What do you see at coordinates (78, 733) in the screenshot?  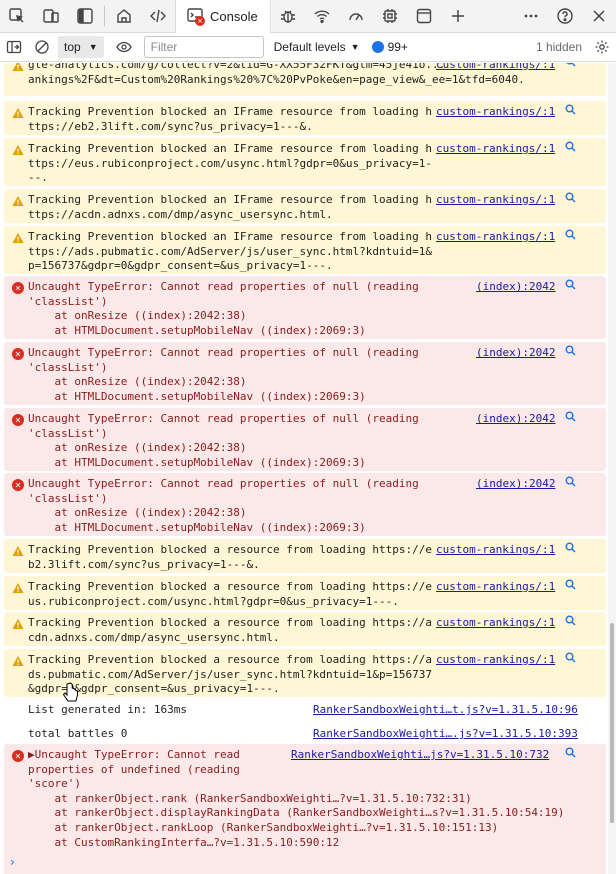 I see `message-text: total battles 0` at bounding box center [78, 733].